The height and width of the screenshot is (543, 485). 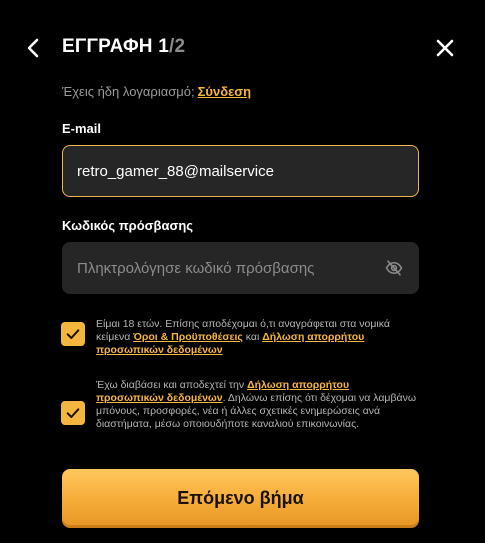 I want to click on title-text: ΕΓΓΡΑΦΗ, so click(x=107, y=46).